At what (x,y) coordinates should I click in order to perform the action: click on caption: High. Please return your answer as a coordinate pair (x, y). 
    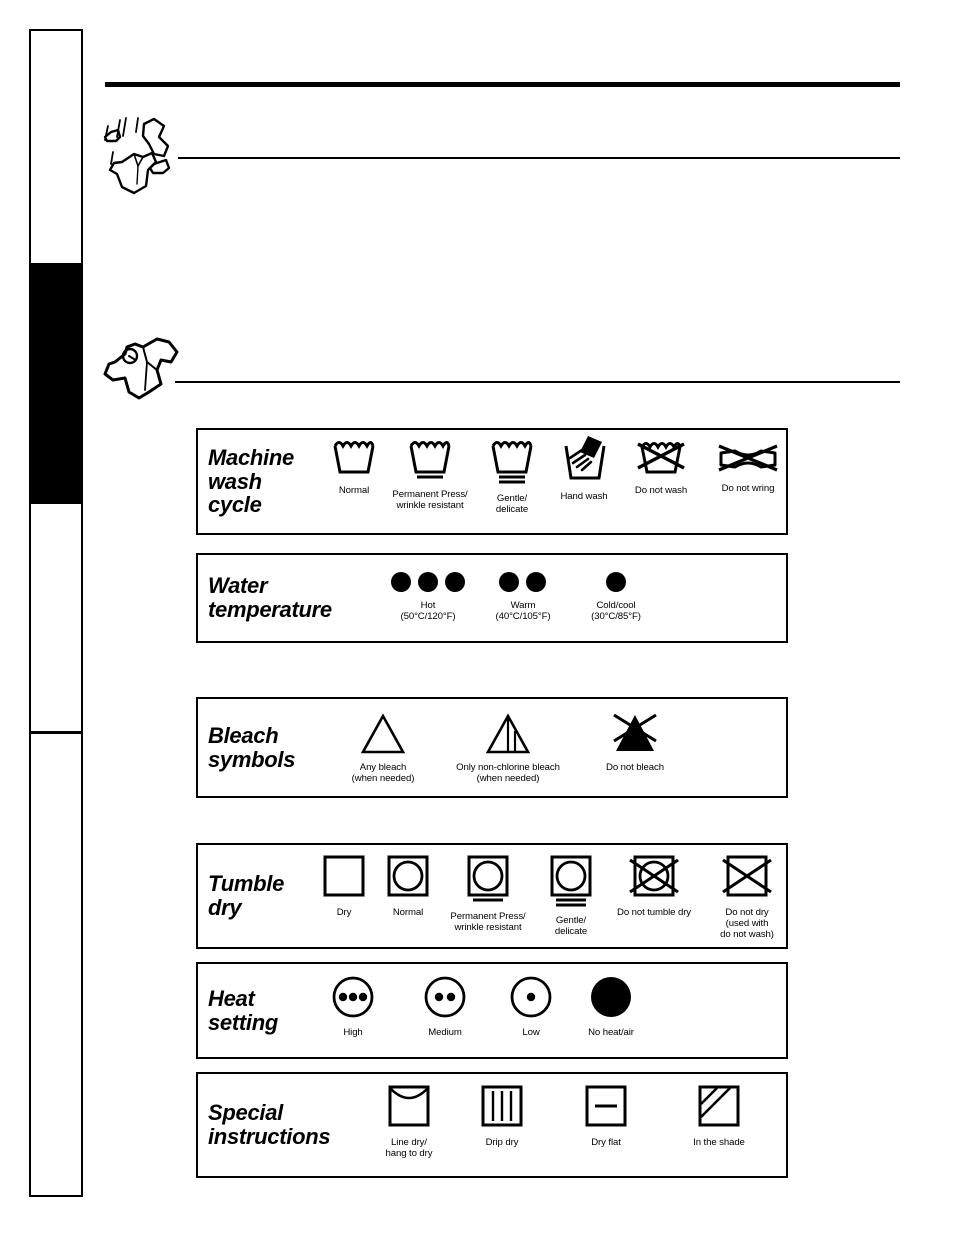
    Looking at the image, I should click on (353, 1032).